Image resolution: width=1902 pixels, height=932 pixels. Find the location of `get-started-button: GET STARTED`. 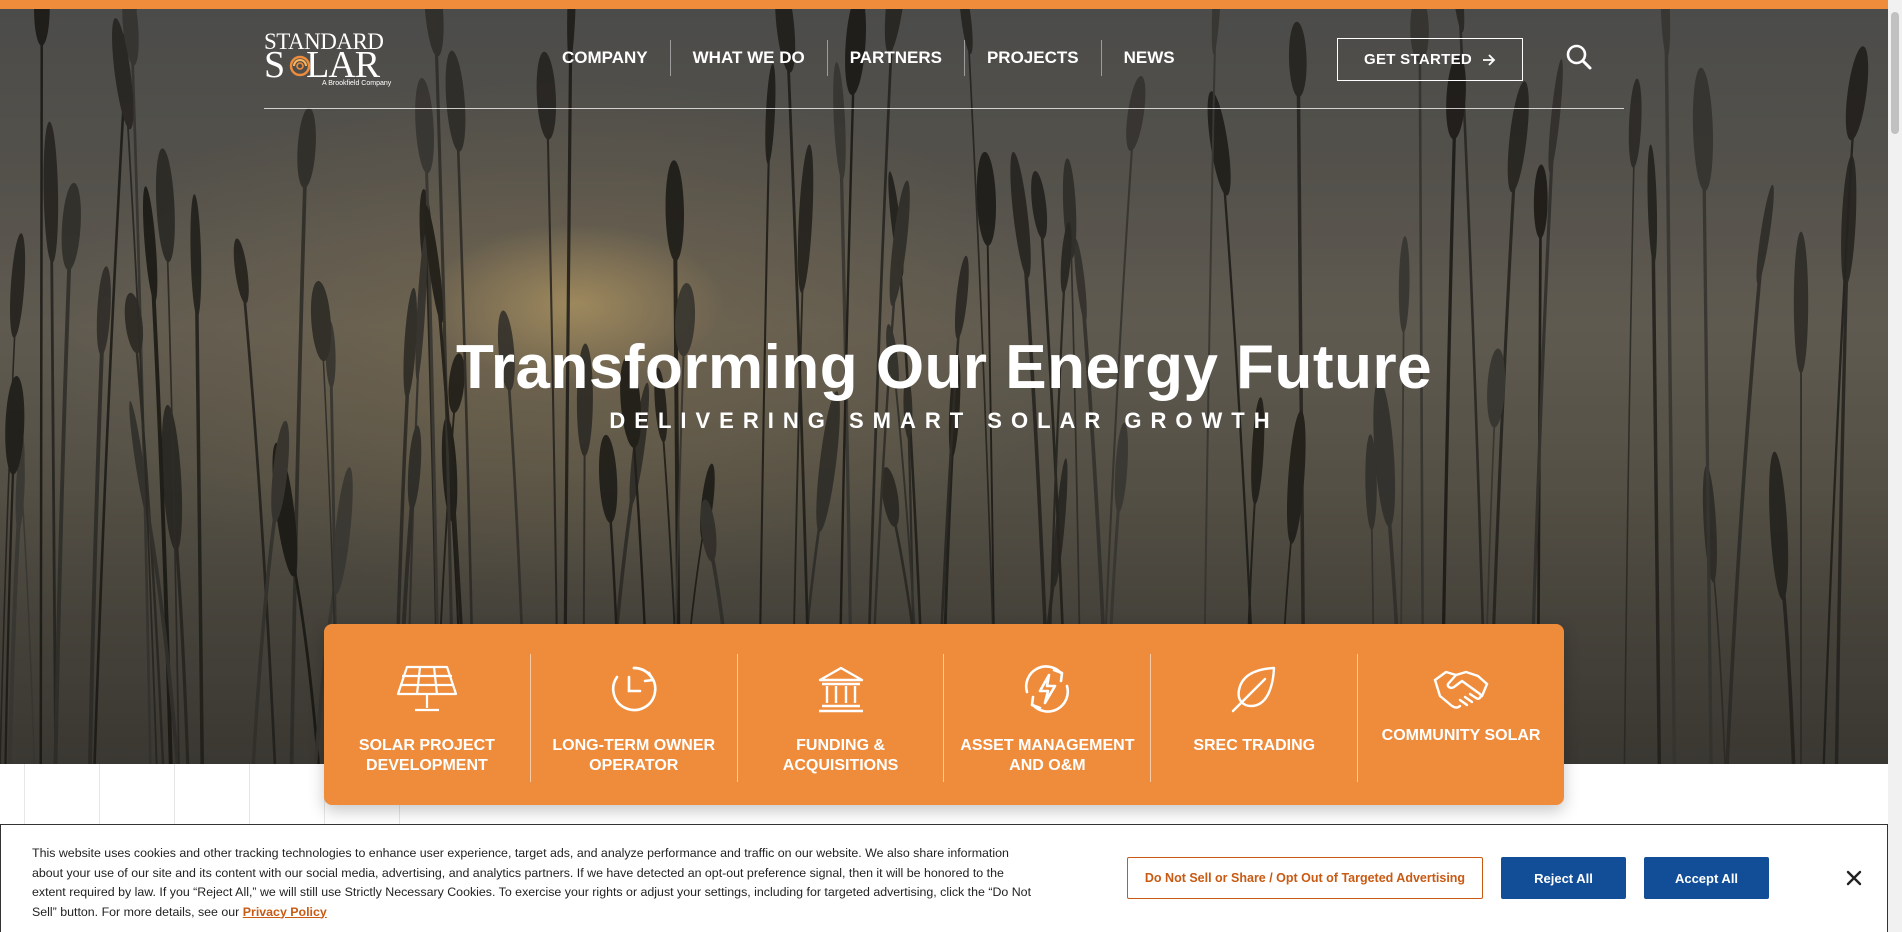

get-started-button: GET STARTED is located at coordinates (1430, 59).